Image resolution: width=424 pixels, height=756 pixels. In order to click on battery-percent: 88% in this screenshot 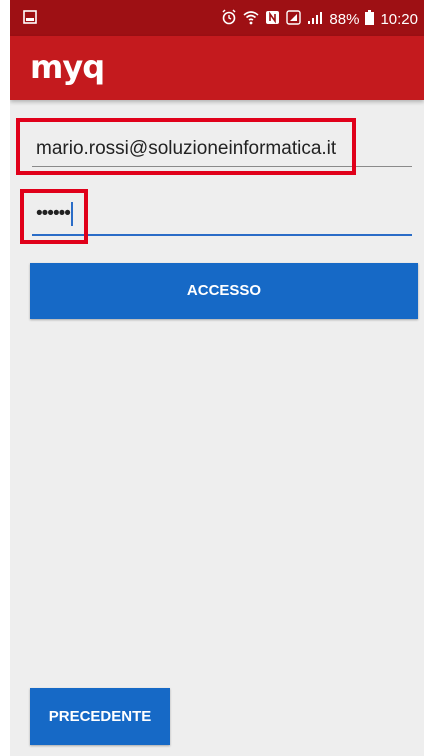, I will do `click(344, 19)`.